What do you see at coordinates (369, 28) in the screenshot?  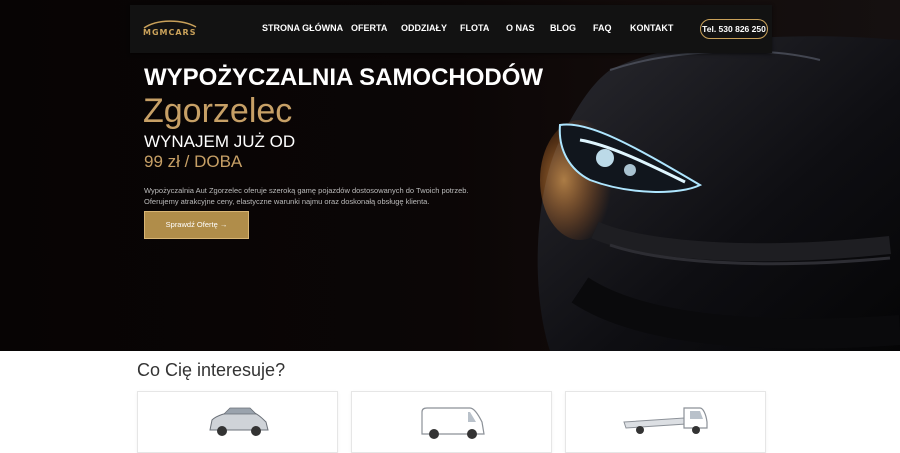 I see `nav-item-offer: OFERTA` at bounding box center [369, 28].